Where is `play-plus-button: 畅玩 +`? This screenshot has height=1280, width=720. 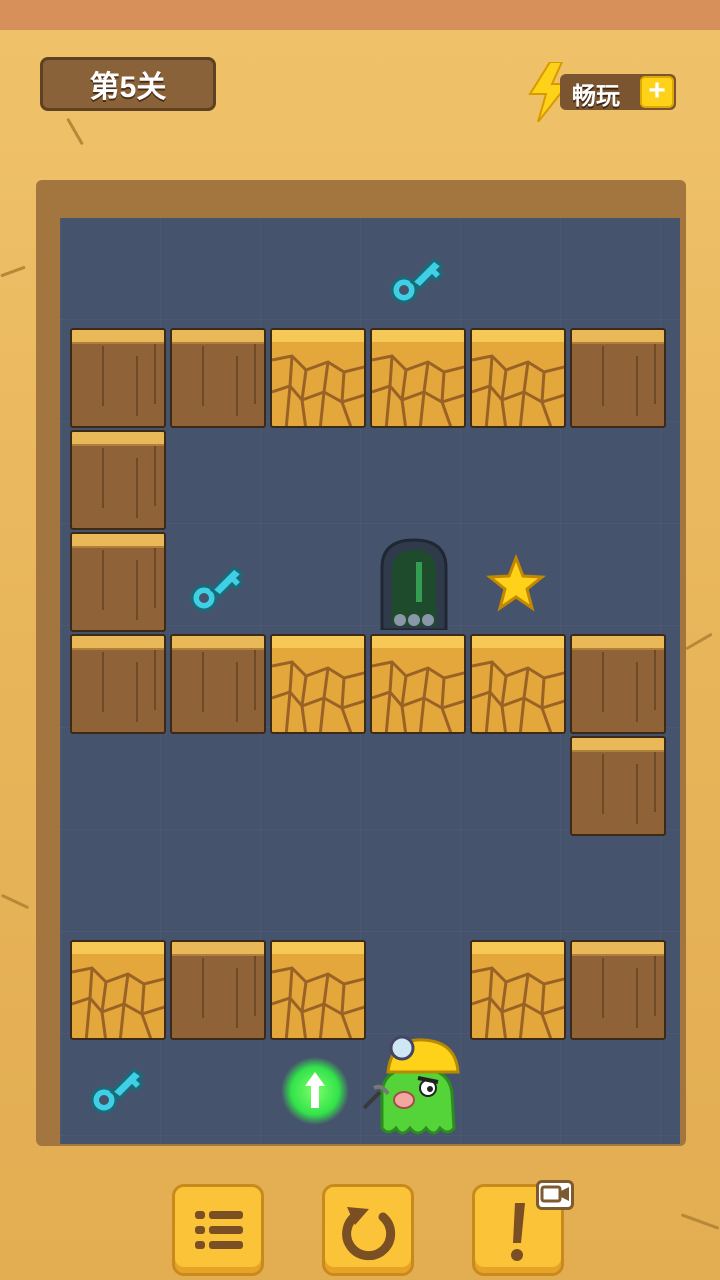
play-plus-button: 畅玩 + is located at coordinates (604, 92).